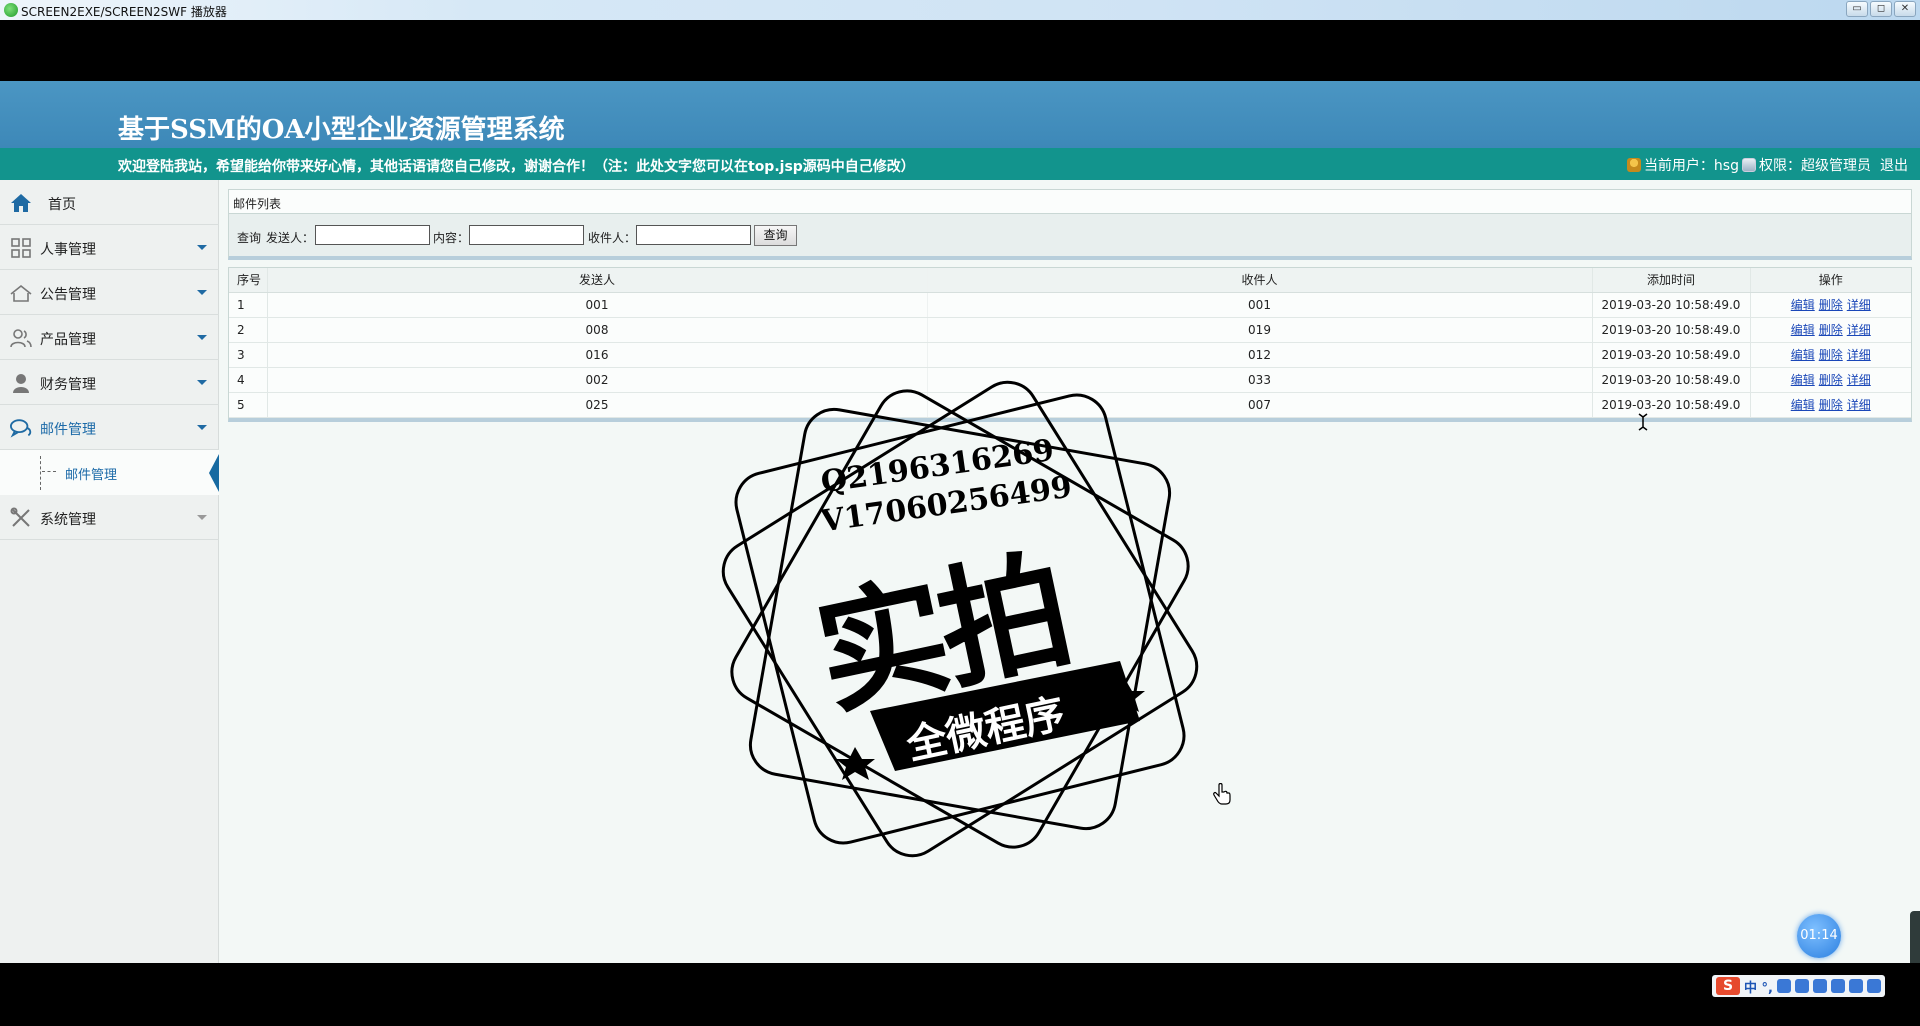  I want to click on minimize-button: ▭, so click(1857, 9).